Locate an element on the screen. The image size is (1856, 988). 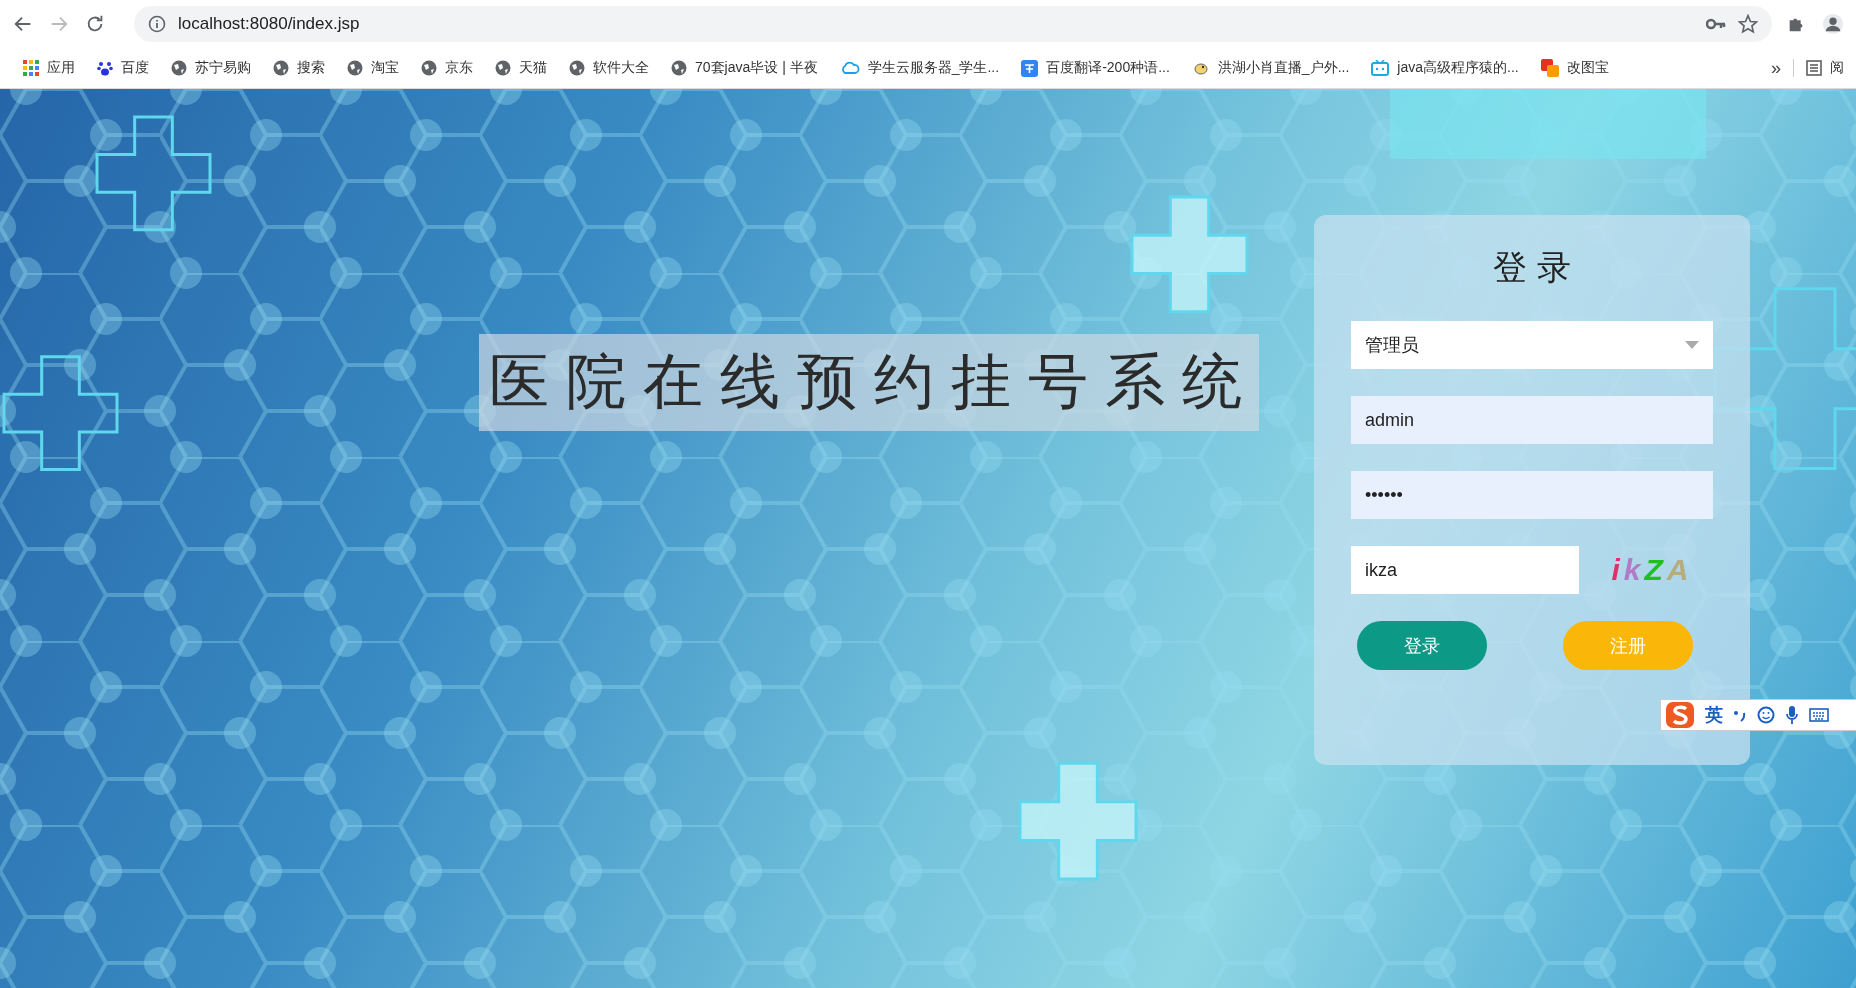
reading-list-link: 阅 is located at coordinates (1818, 68).